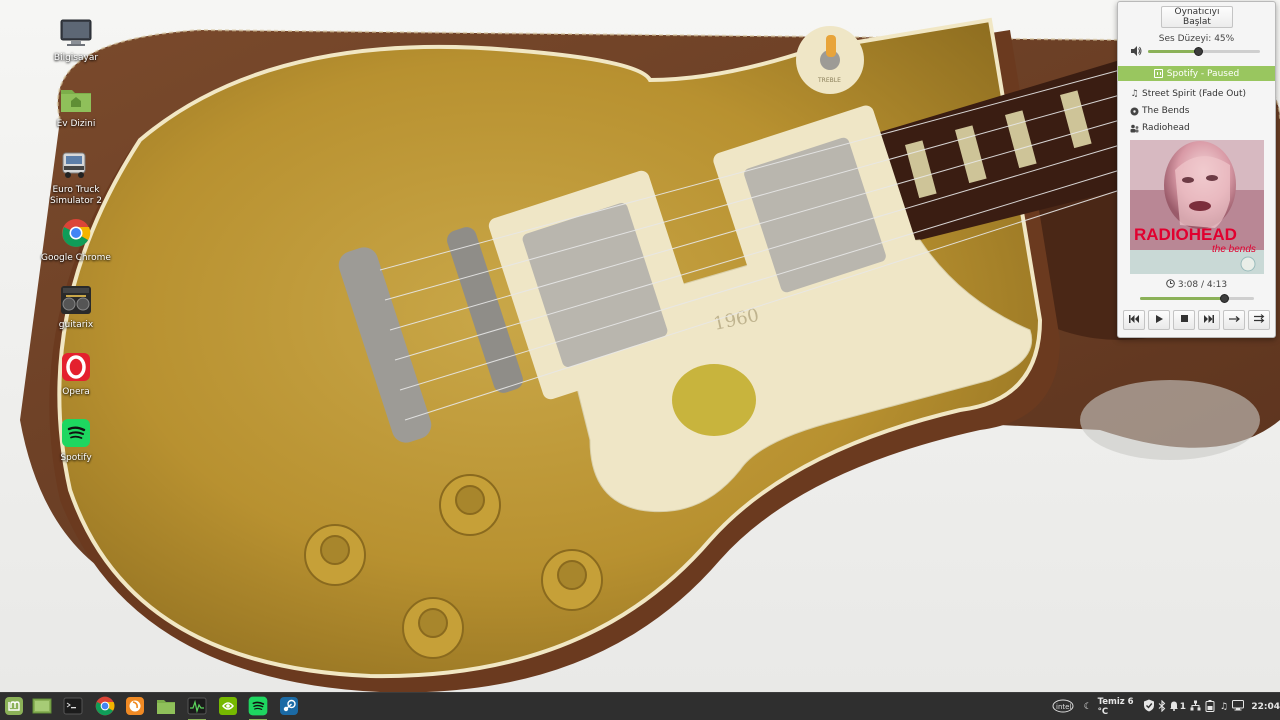  I want to click on steam-icon, so click(289, 707).